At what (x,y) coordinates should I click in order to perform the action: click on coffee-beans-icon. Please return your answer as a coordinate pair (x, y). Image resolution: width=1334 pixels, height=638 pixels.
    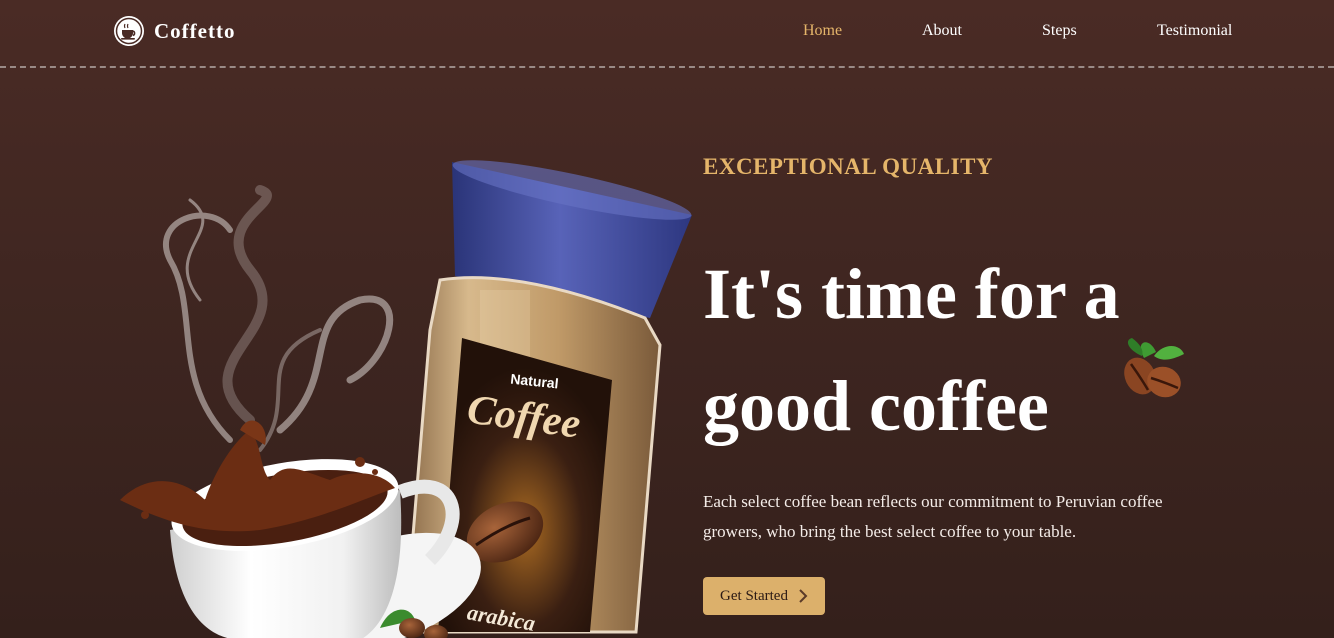
    Looking at the image, I should click on (1154, 368).